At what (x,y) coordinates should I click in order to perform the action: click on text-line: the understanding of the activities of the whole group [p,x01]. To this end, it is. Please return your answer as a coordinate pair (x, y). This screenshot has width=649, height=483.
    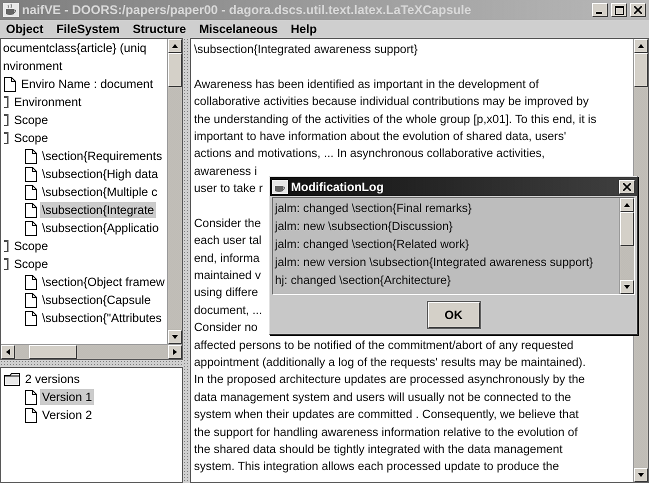
    Looking at the image, I should click on (395, 119).